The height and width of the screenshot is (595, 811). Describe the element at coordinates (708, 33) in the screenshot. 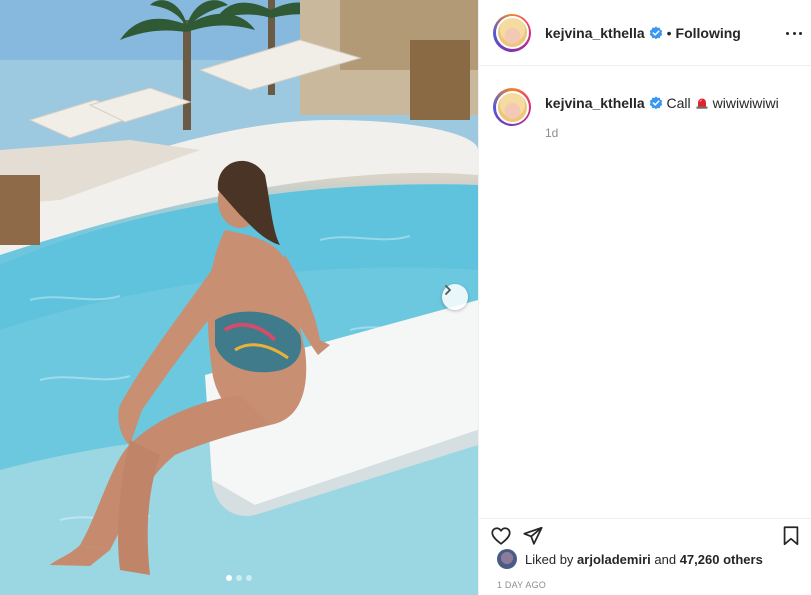

I see `following-button: Following` at that location.